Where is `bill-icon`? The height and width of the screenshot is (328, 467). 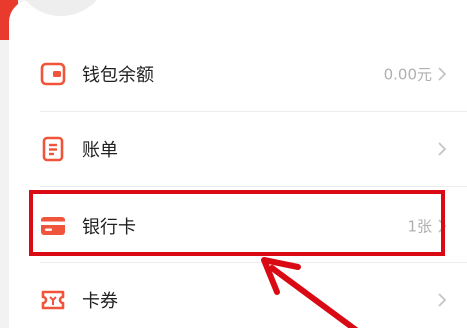 bill-icon is located at coordinates (53, 149).